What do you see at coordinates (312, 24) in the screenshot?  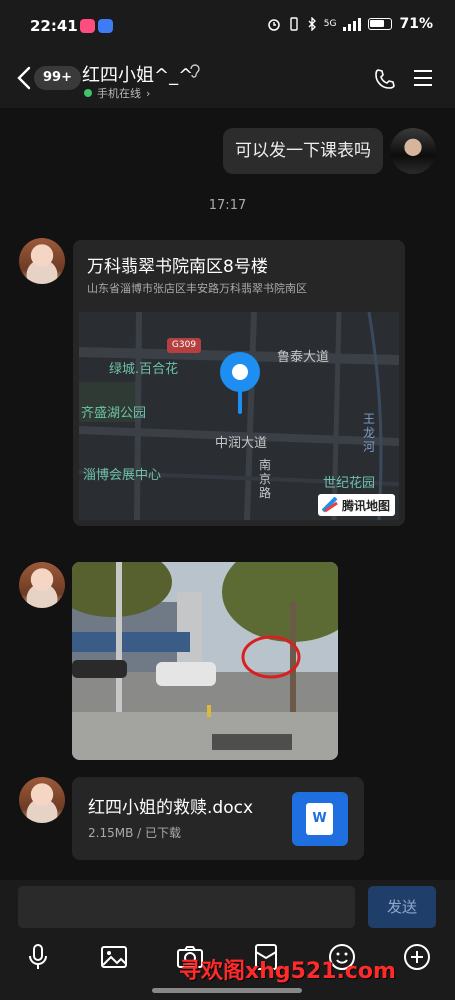 I see `bluetooth-icon` at bounding box center [312, 24].